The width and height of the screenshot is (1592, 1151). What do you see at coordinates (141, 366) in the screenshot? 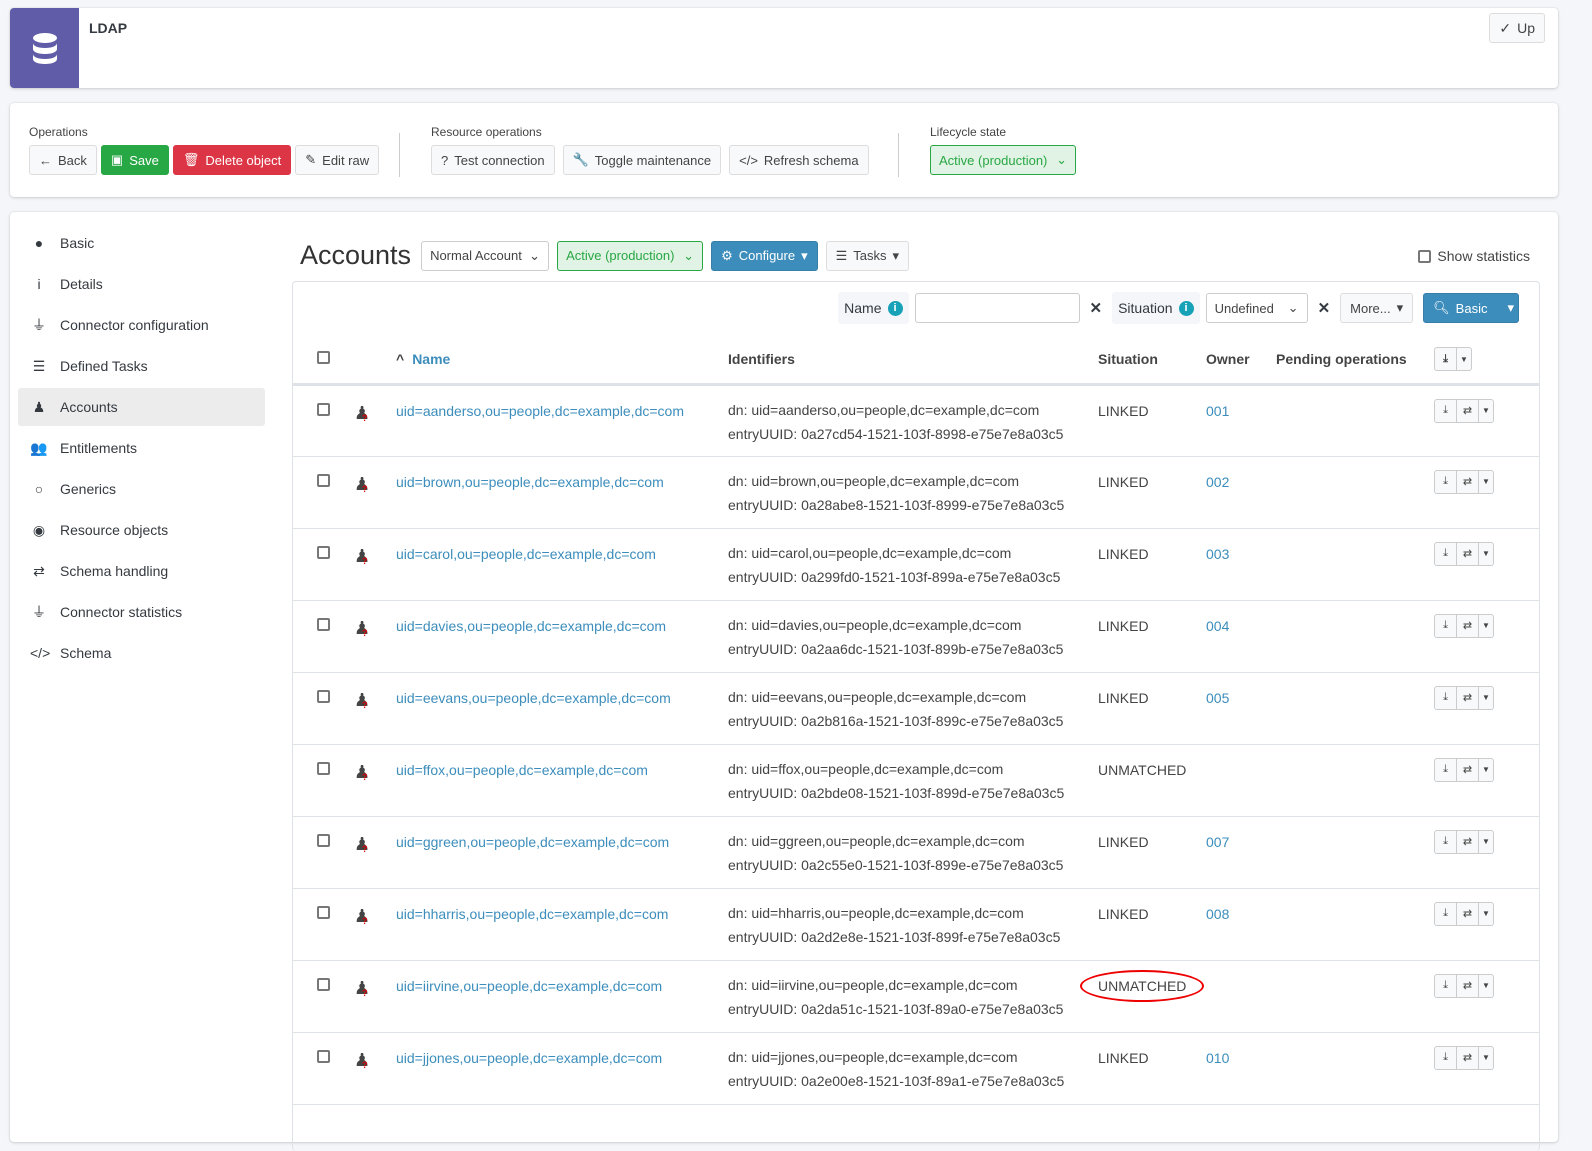
I see `sidebar-item-defined-tasks: ☰ Defined Tasks` at bounding box center [141, 366].